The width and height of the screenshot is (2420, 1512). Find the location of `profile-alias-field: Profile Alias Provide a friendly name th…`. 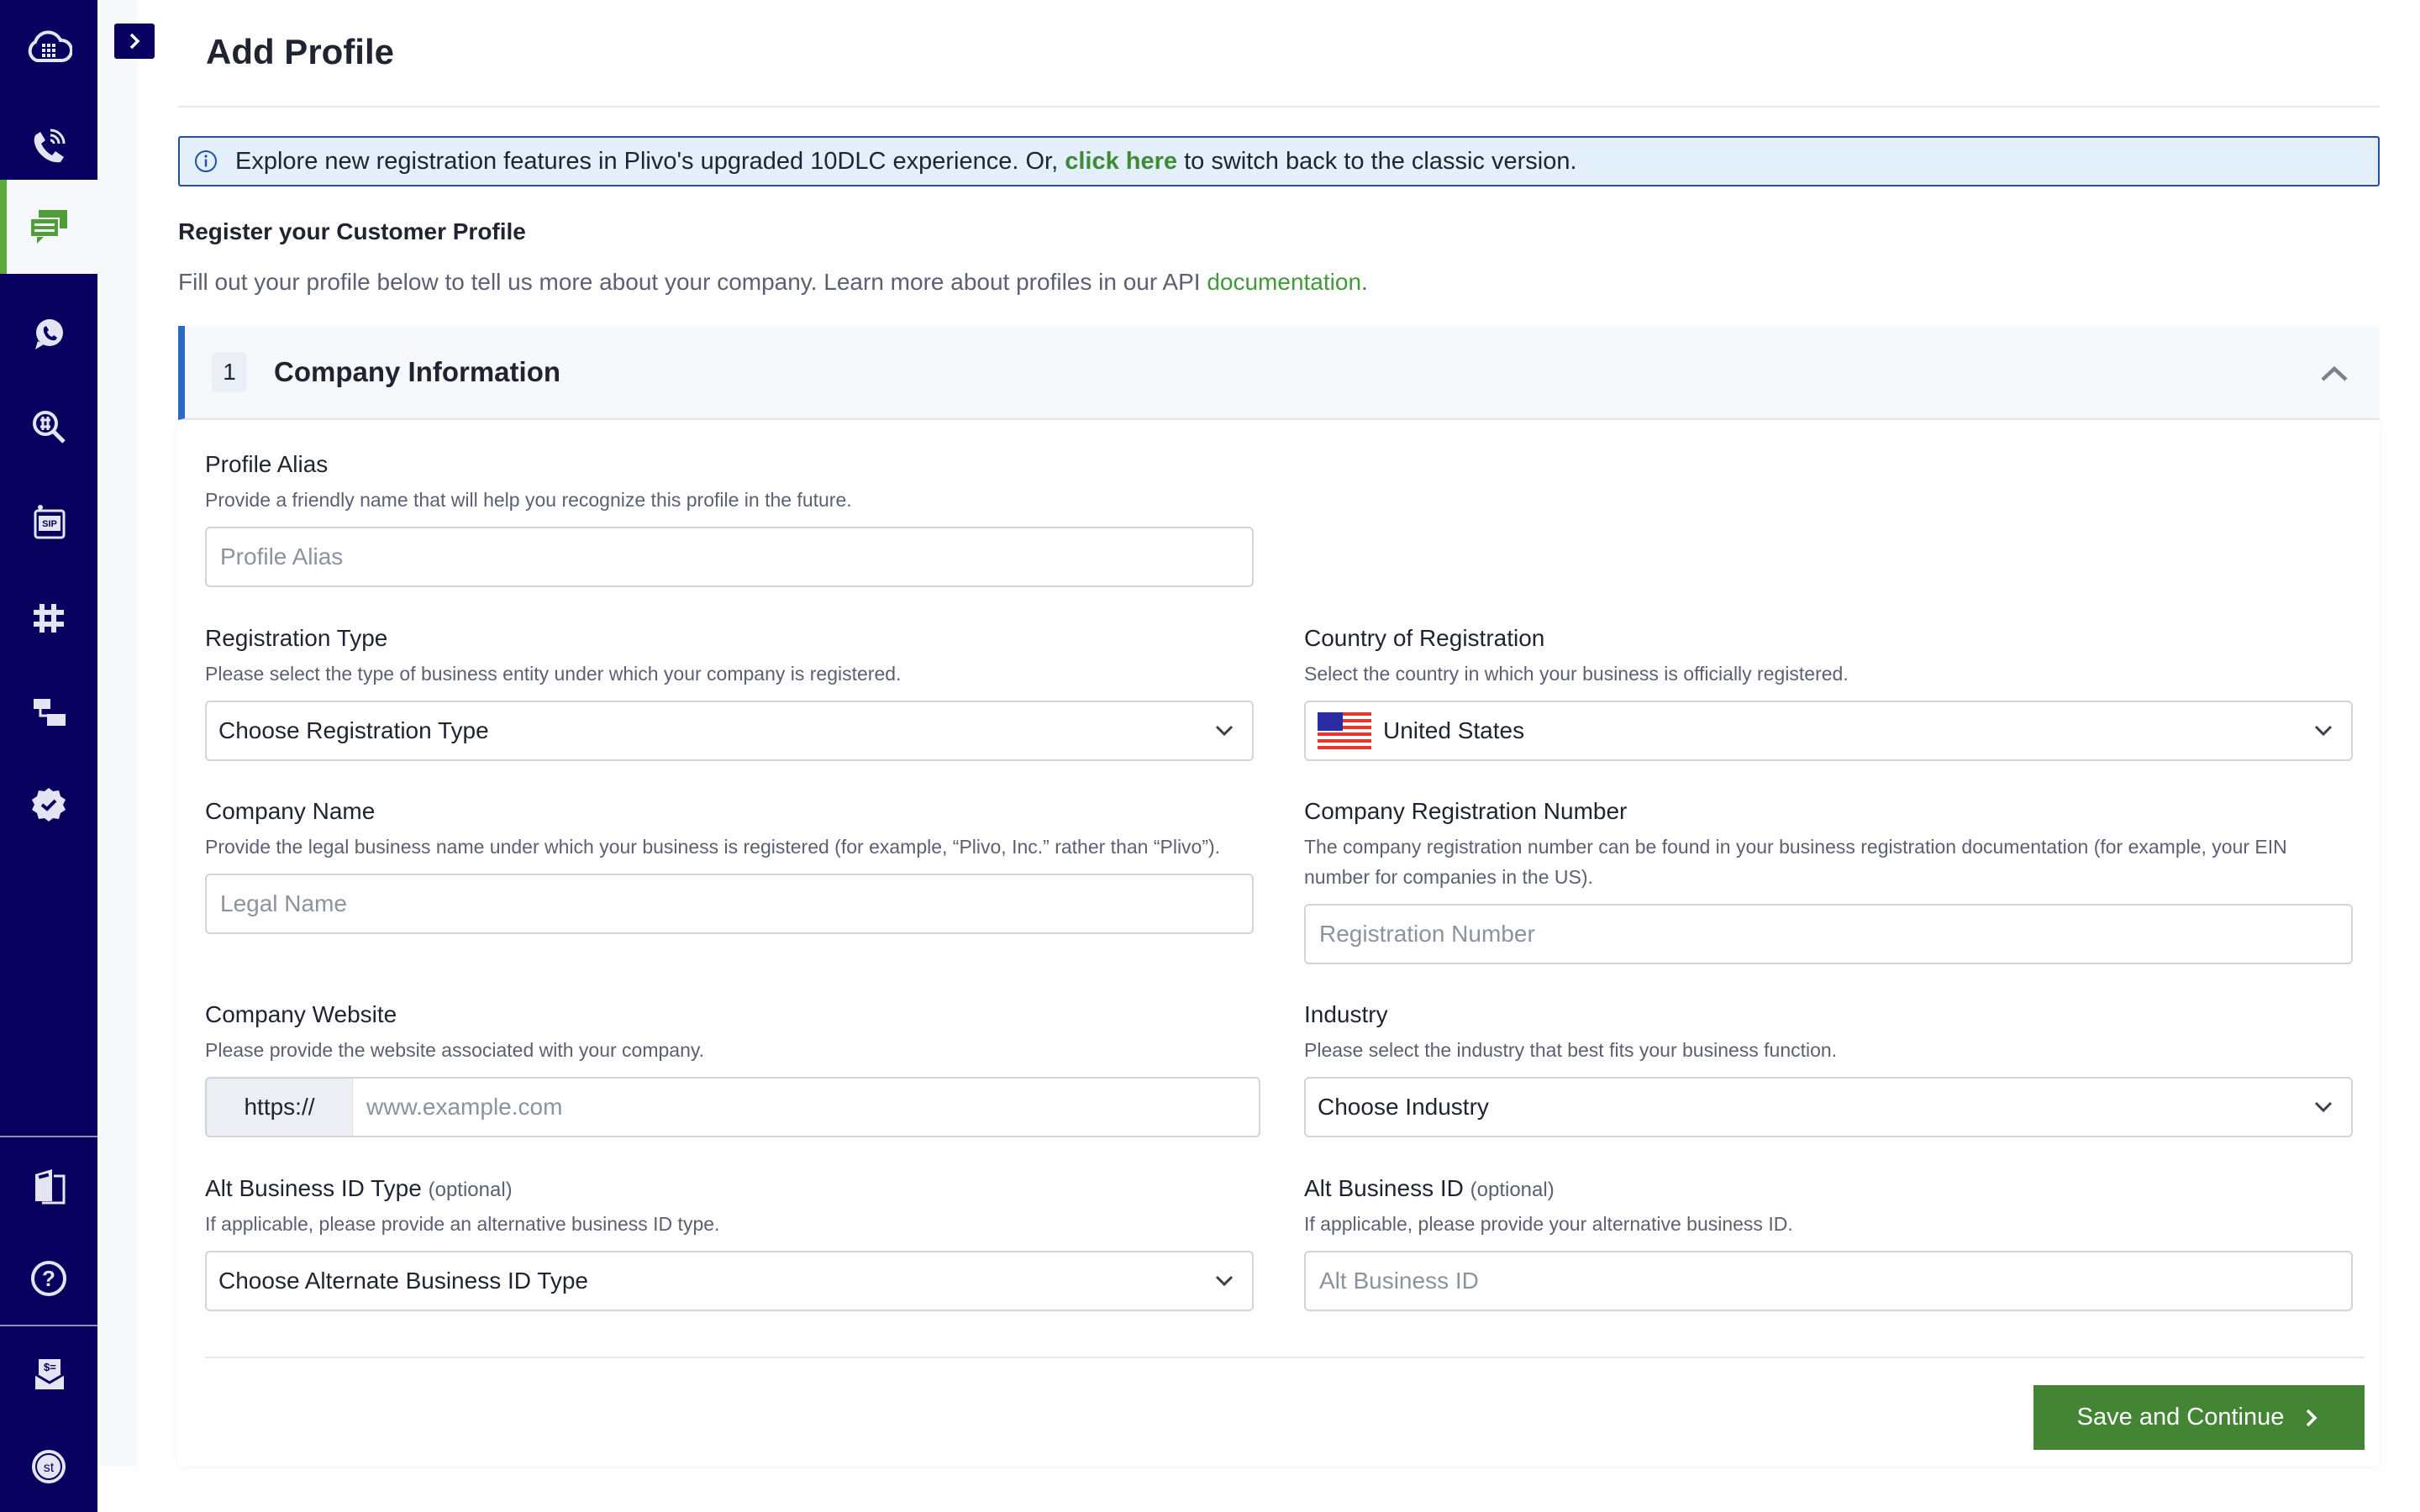

profile-alias-field: Profile Alias Provide a friendly name th… is located at coordinates (729, 517).